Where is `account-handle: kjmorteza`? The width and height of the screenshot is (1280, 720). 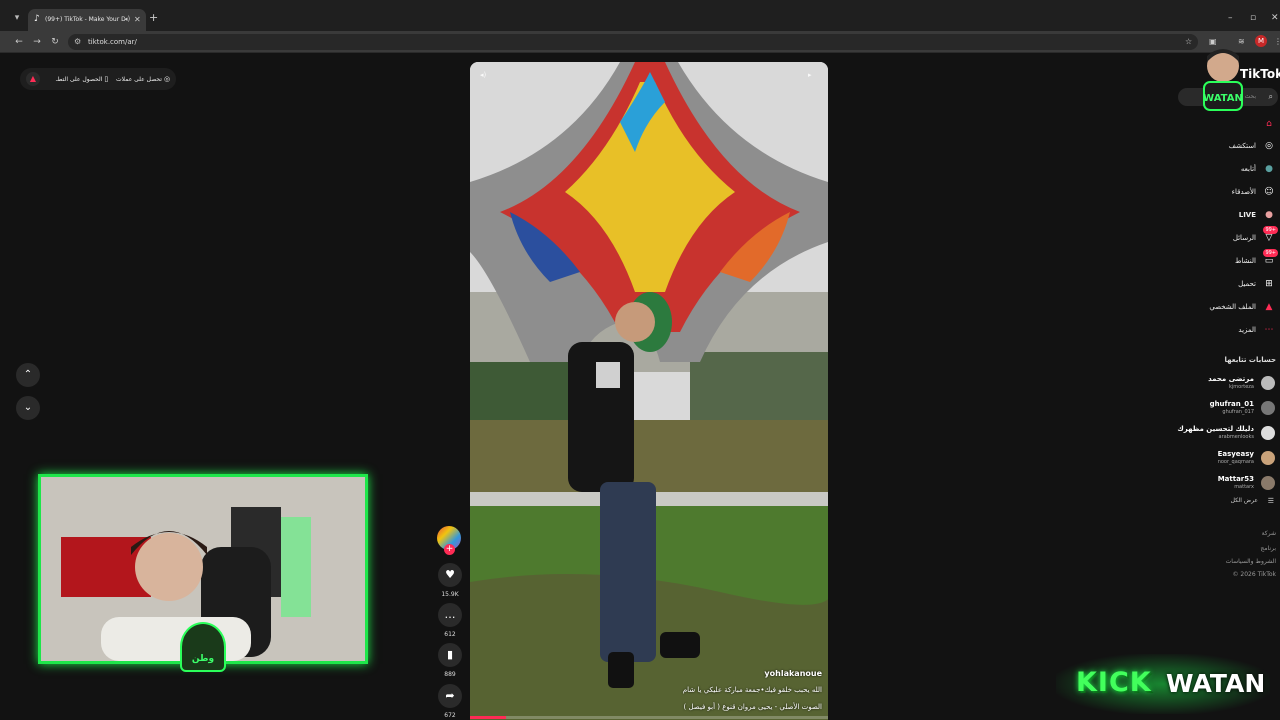
account-handle: kjmorteza is located at coordinates (1241, 387).